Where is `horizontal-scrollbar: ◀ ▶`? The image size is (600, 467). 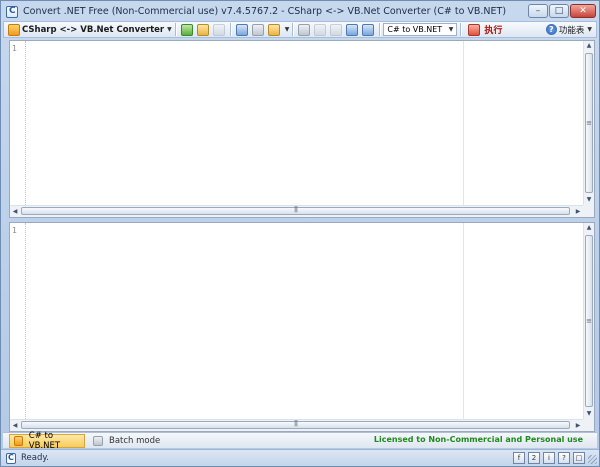 horizontal-scrollbar: ◀ ▶ is located at coordinates (302, 425).